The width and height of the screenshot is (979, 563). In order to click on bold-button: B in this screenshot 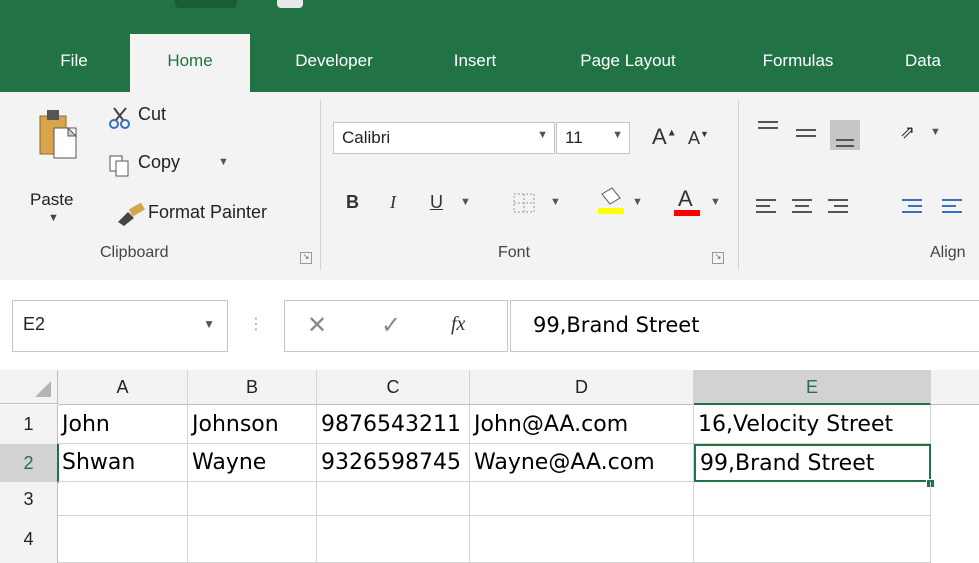, I will do `click(352, 202)`.